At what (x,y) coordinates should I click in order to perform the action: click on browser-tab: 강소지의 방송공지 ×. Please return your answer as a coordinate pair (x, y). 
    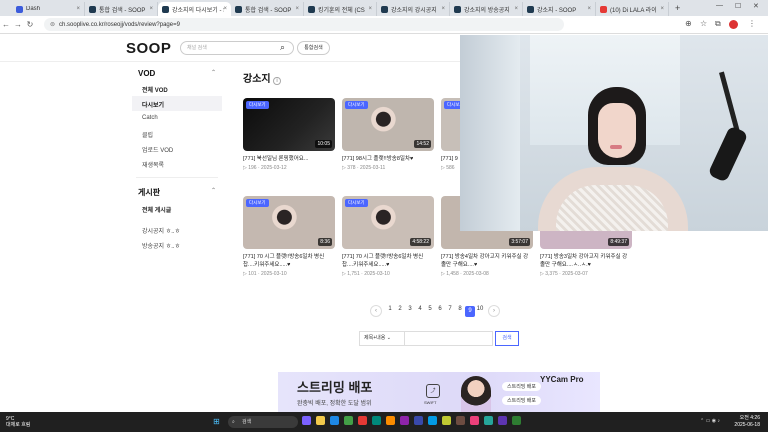
    Looking at the image, I should click on (486, 9).